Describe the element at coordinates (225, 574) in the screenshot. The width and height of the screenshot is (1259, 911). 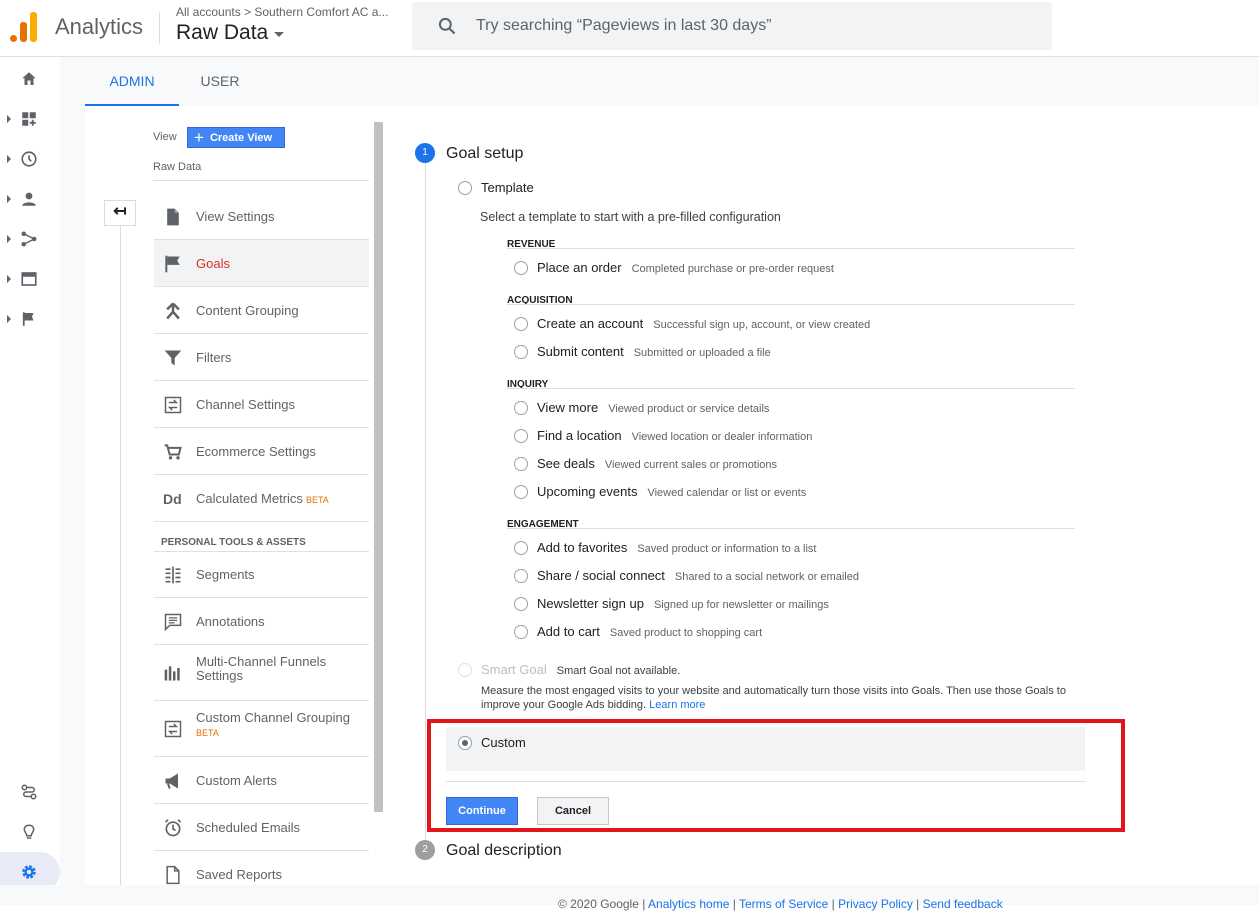
I see `menu-item-label: Segments` at that location.